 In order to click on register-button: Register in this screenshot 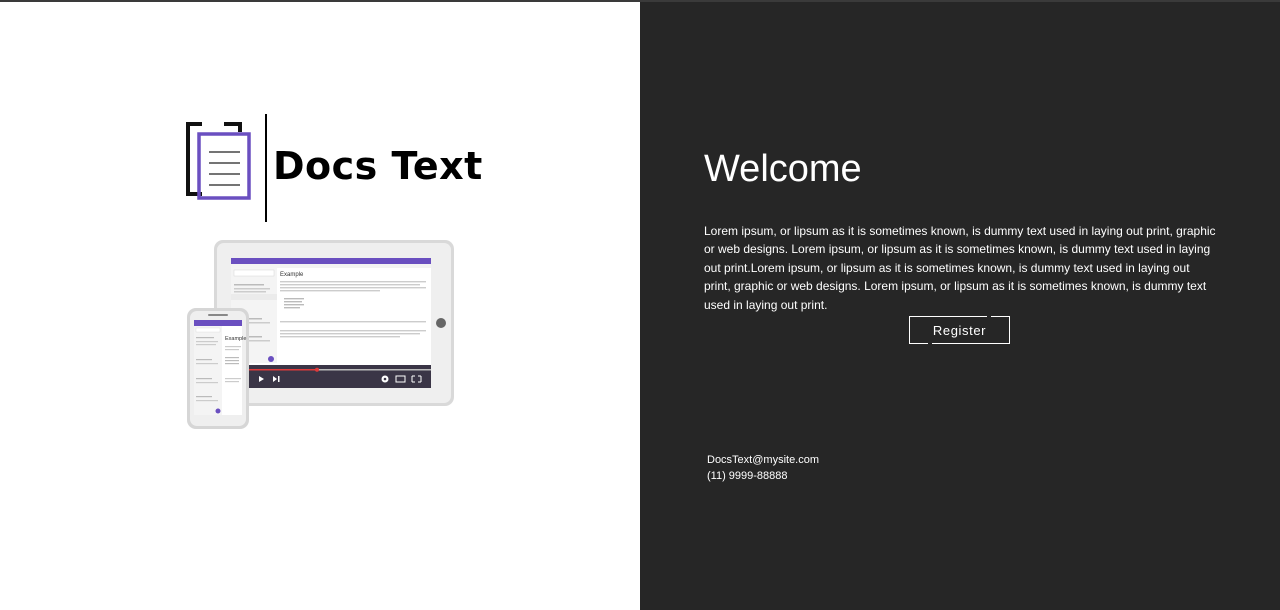, I will do `click(959, 330)`.